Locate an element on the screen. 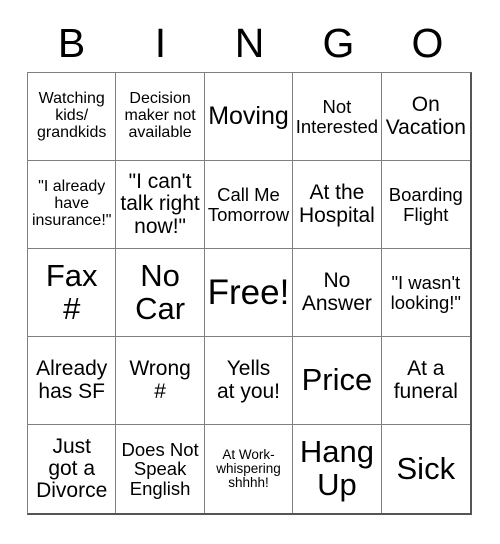 The image size is (500, 544). bingo-cell-text: Free! is located at coordinates (248, 292).